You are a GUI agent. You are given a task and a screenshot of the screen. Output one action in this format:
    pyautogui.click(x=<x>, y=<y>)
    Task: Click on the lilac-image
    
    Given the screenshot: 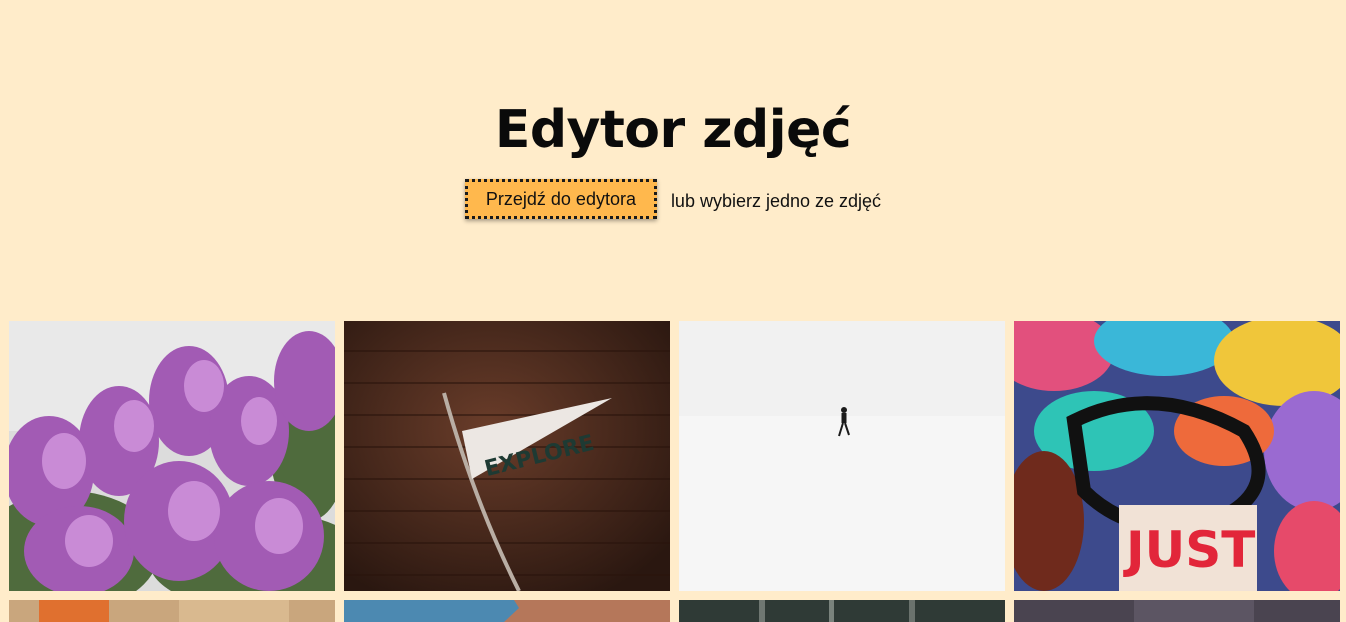 What is the action you would take?
    pyautogui.click(x=172, y=456)
    